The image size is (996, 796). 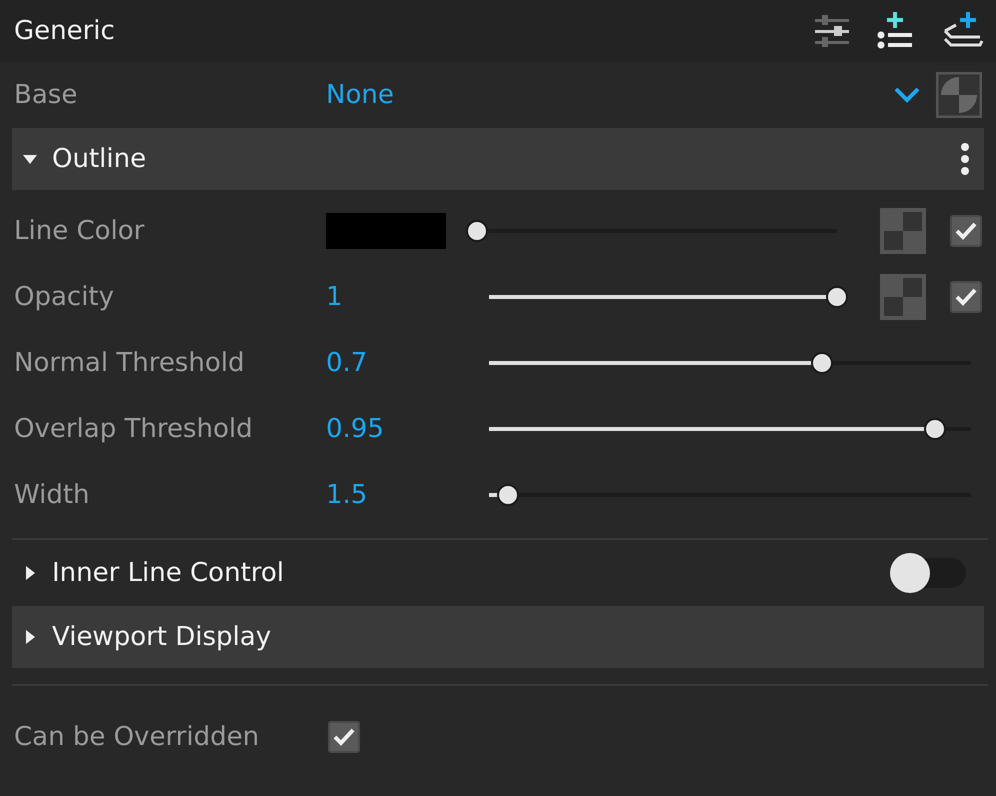 I want to click on property-value: 1, so click(x=402, y=297).